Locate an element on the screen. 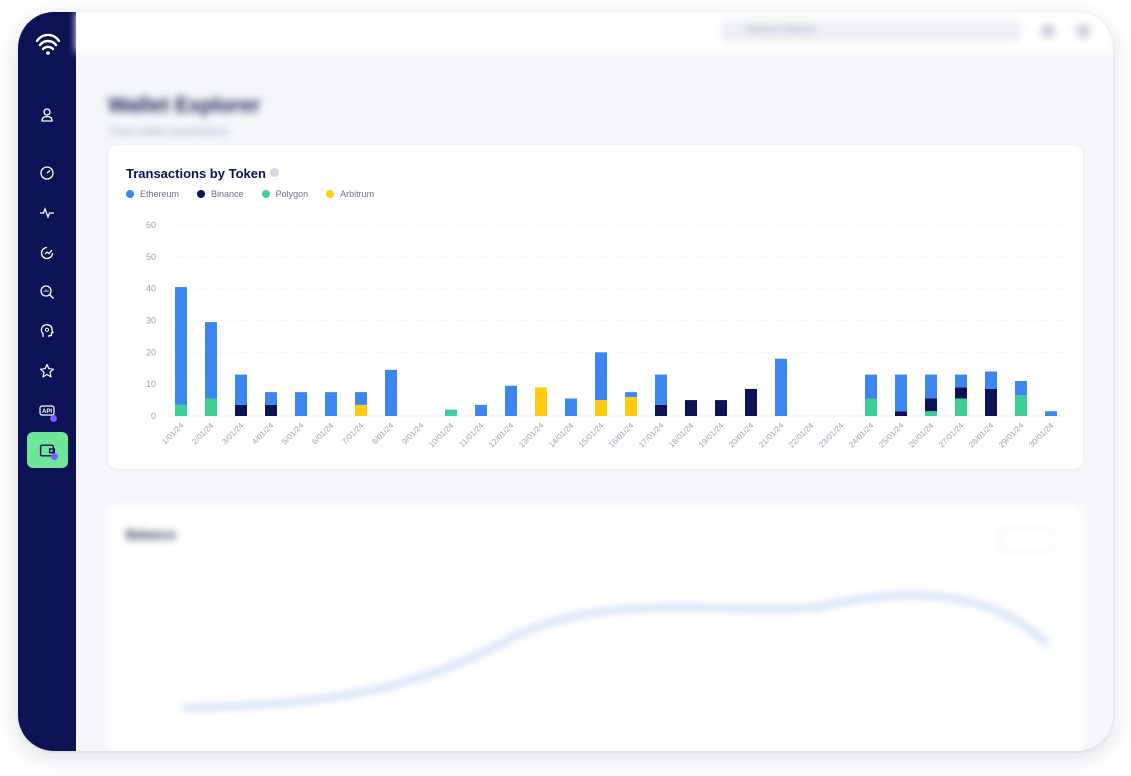 This screenshot has width=1131, height=776. search-placeholder: Search tokens is located at coordinates (780, 30).